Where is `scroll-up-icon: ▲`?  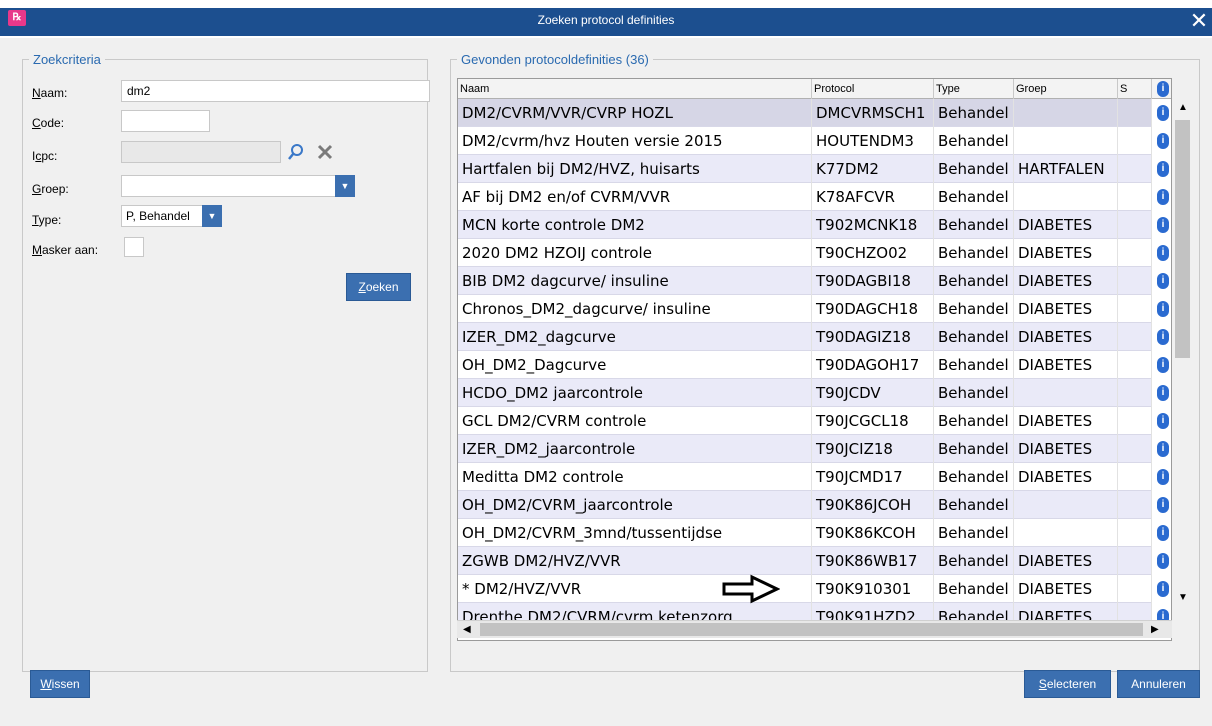
scroll-up-icon: ▲ is located at coordinates (1183, 107).